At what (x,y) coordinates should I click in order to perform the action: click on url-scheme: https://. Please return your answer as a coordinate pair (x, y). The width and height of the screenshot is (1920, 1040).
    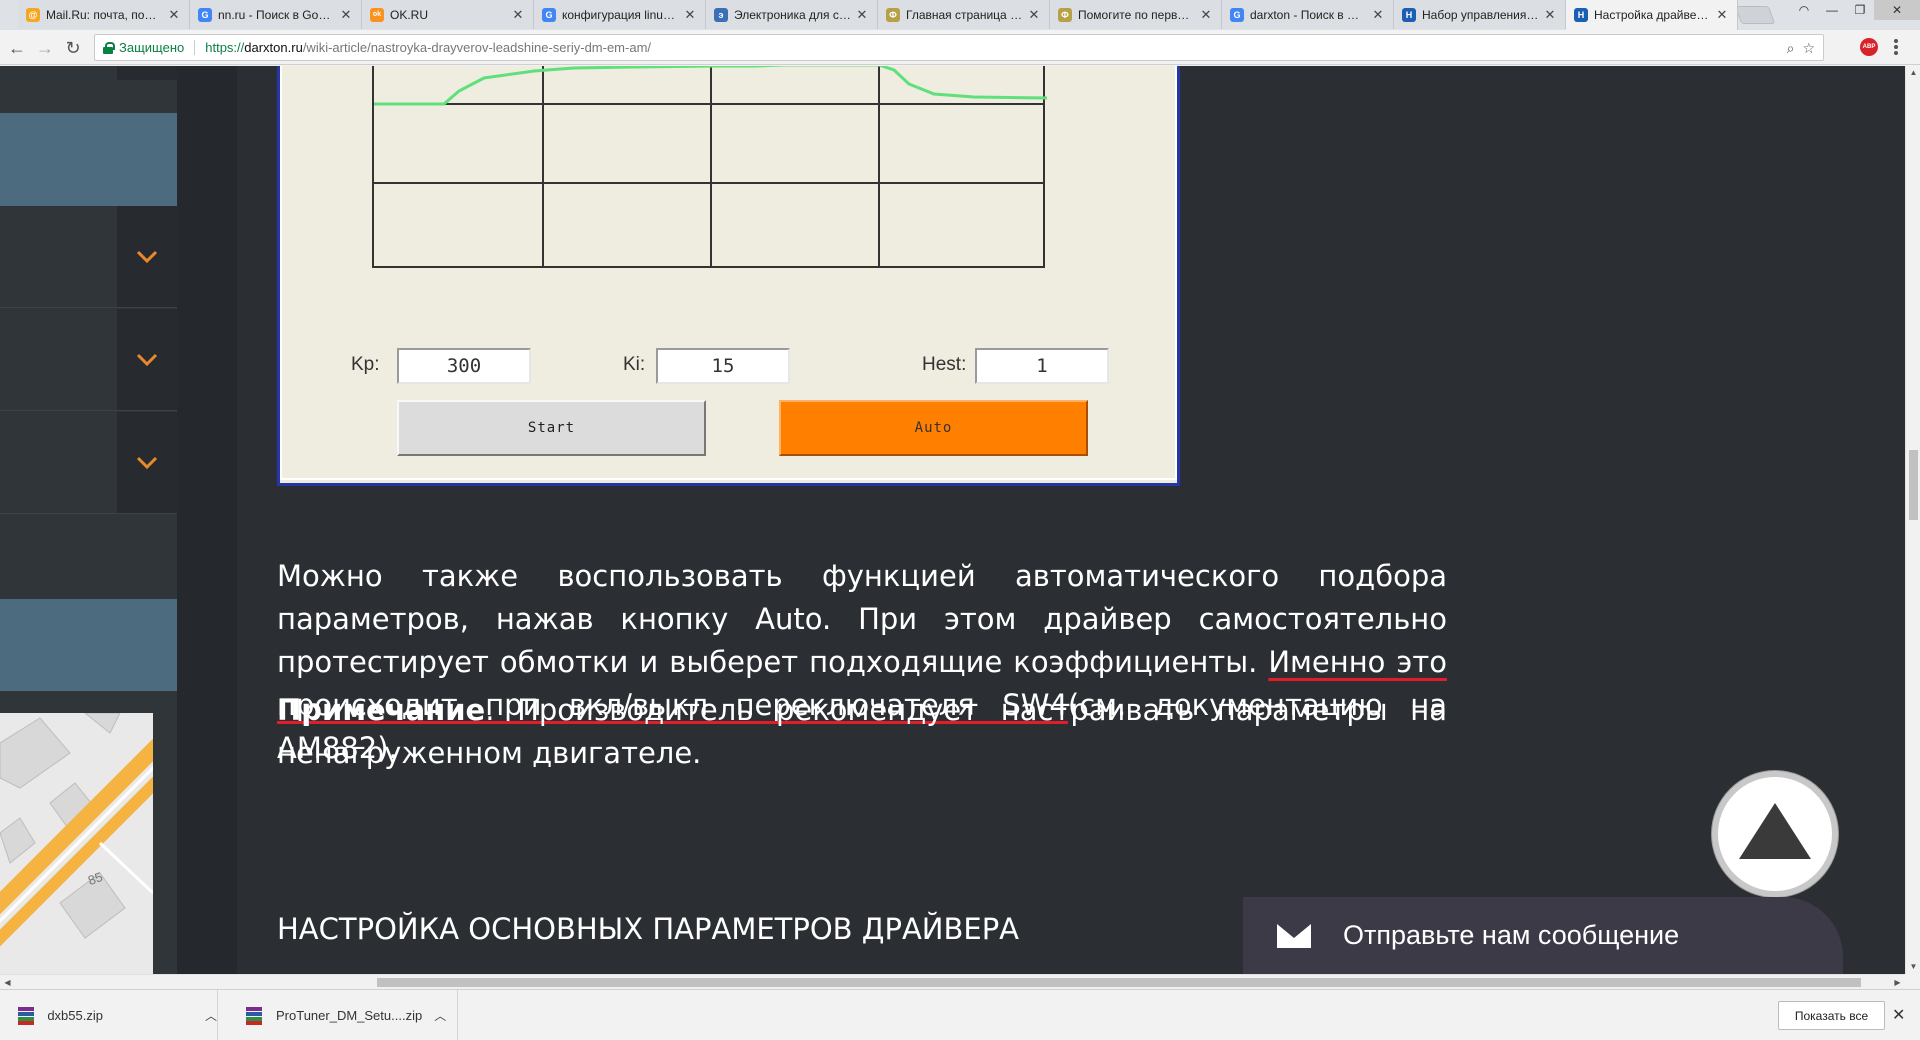
    Looking at the image, I should click on (225, 47).